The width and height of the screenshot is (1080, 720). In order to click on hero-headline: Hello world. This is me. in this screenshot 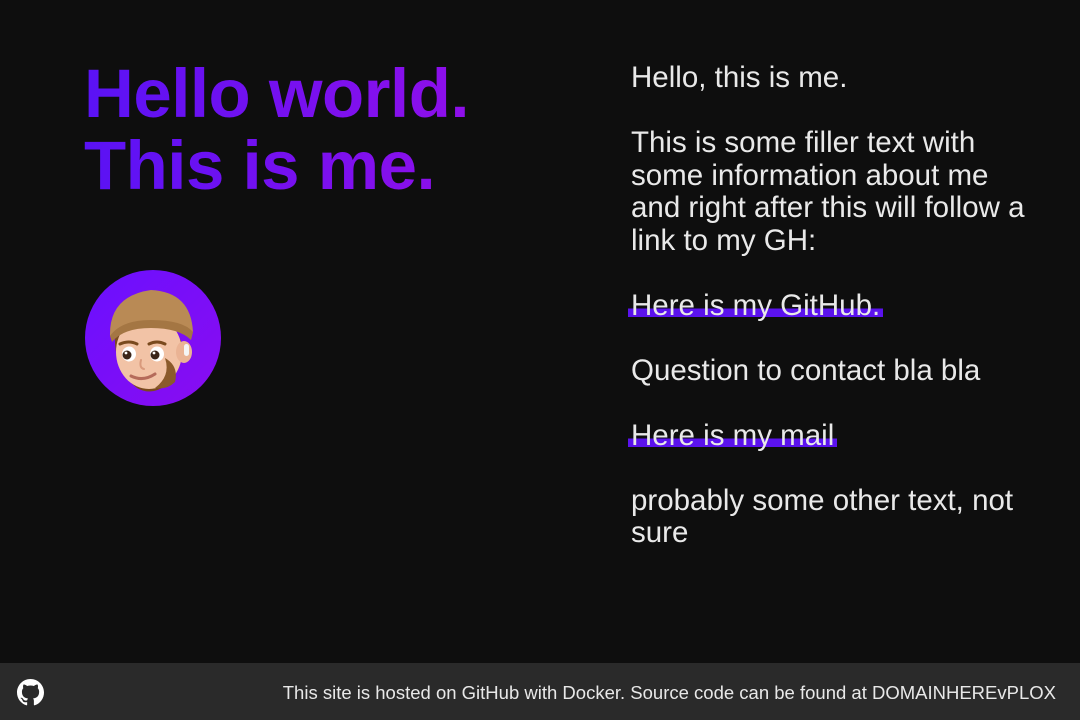, I will do `click(276, 130)`.